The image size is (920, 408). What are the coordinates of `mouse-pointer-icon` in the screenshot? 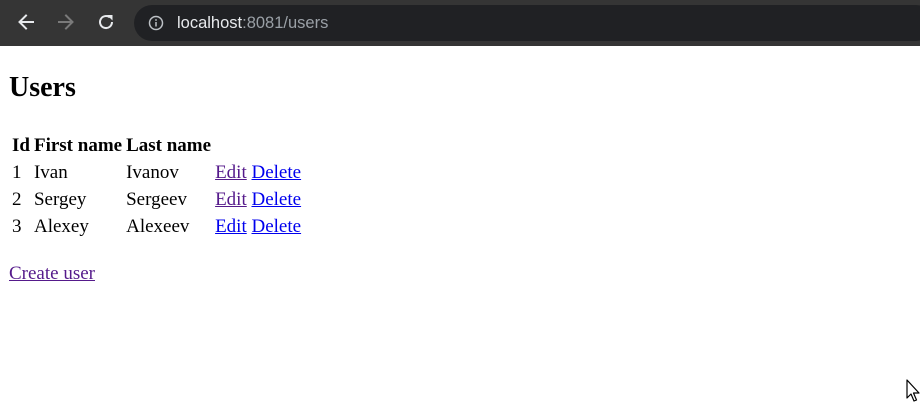 It's located at (913, 390).